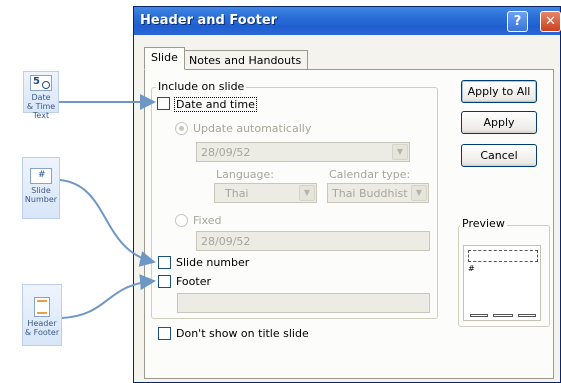  Describe the element at coordinates (163, 103) in the screenshot. I see `date-time-checkbox` at that location.